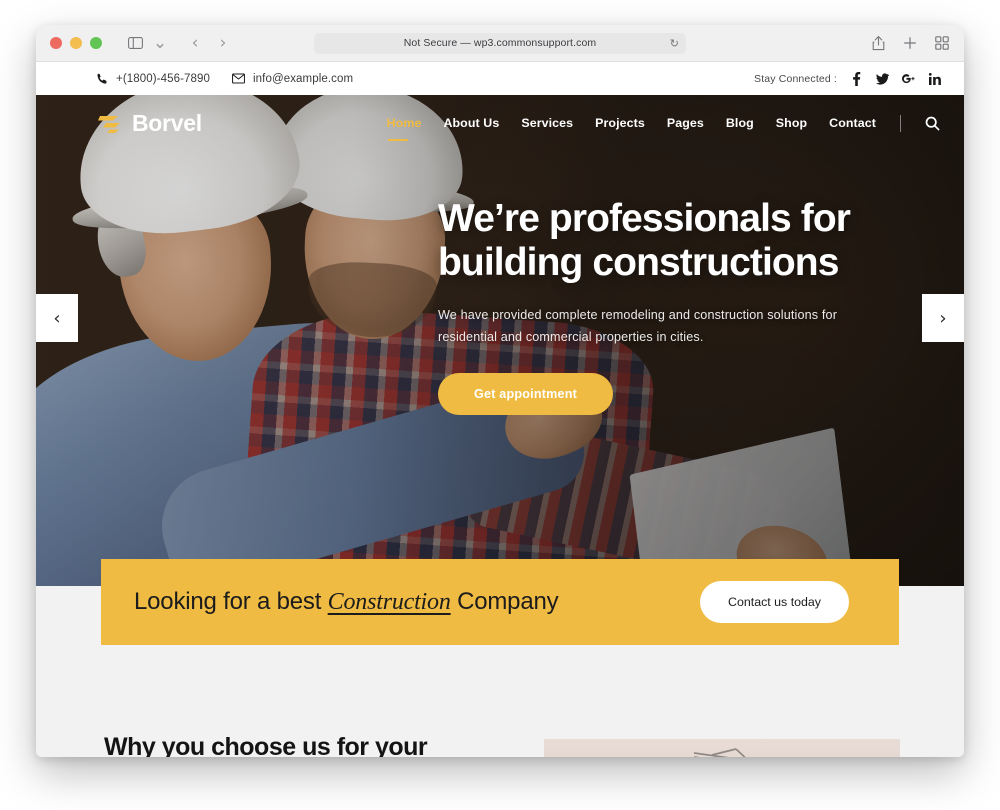  What do you see at coordinates (740, 123) in the screenshot?
I see `nav-item-blog: Blog` at bounding box center [740, 123].